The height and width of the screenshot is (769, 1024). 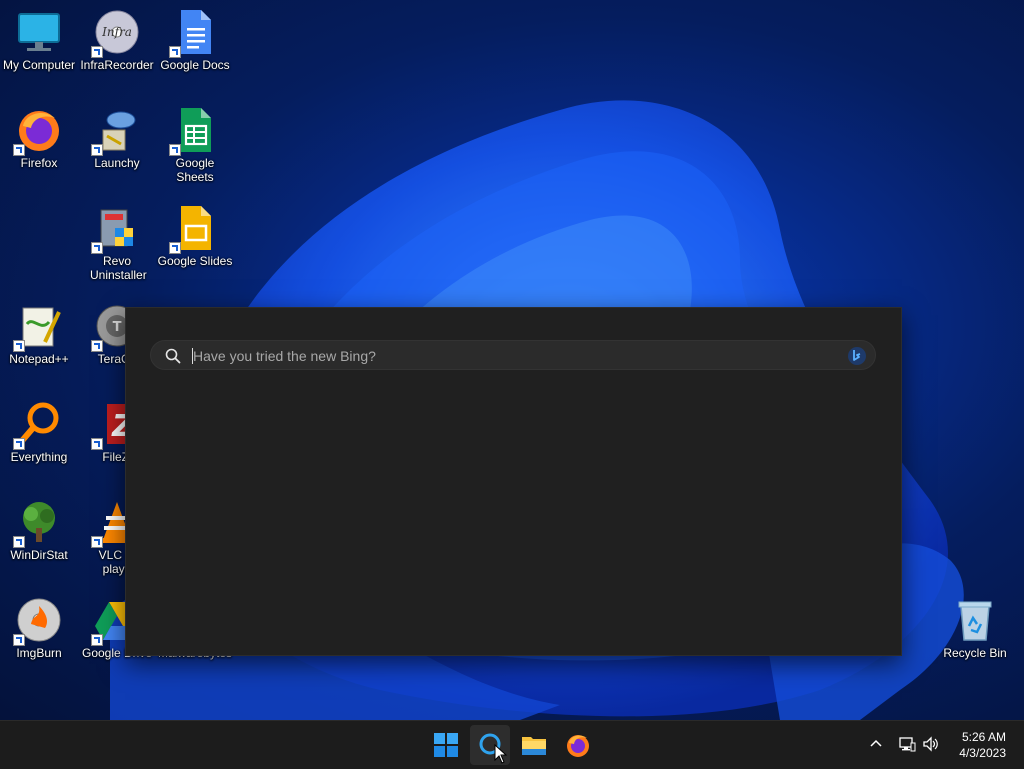 What do you see at coordinates (116, 131) in the screenshot?
I see `launchy-icon` at bounding box center [116, 131].